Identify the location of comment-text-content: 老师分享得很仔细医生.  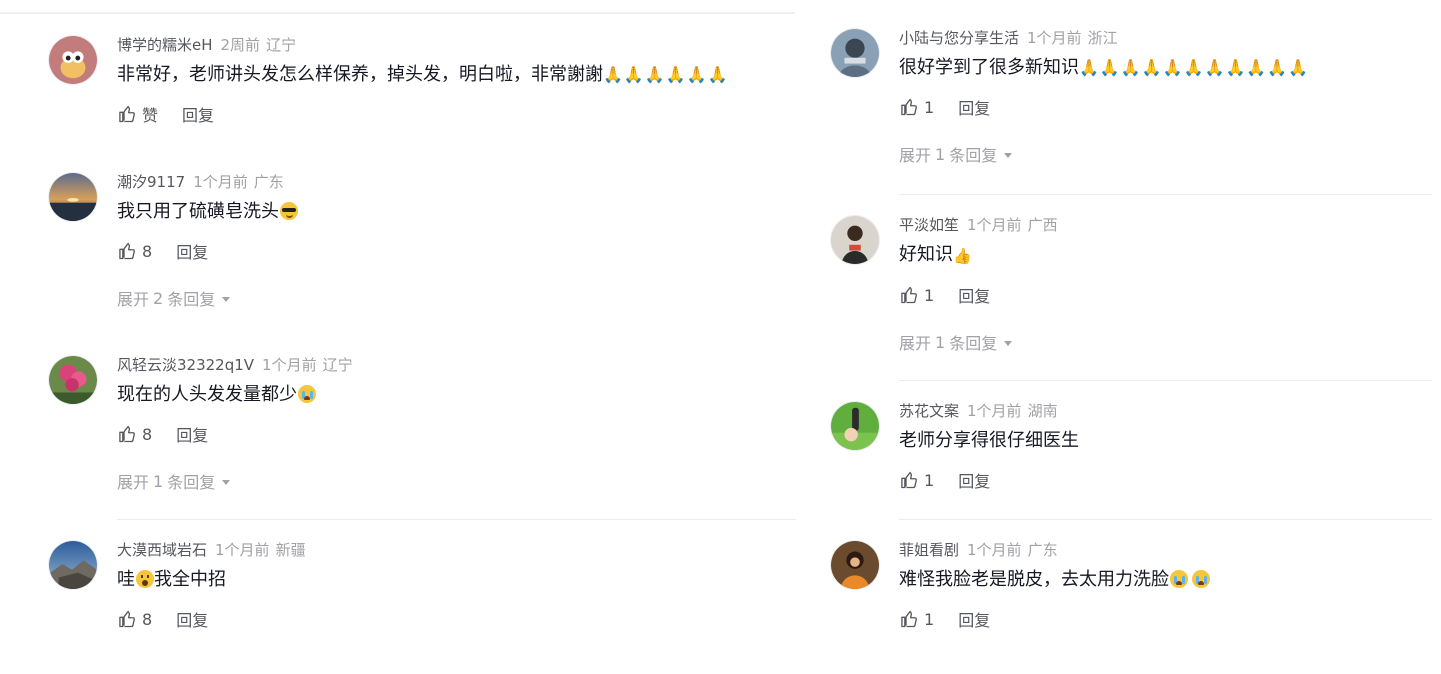
(989, 440).